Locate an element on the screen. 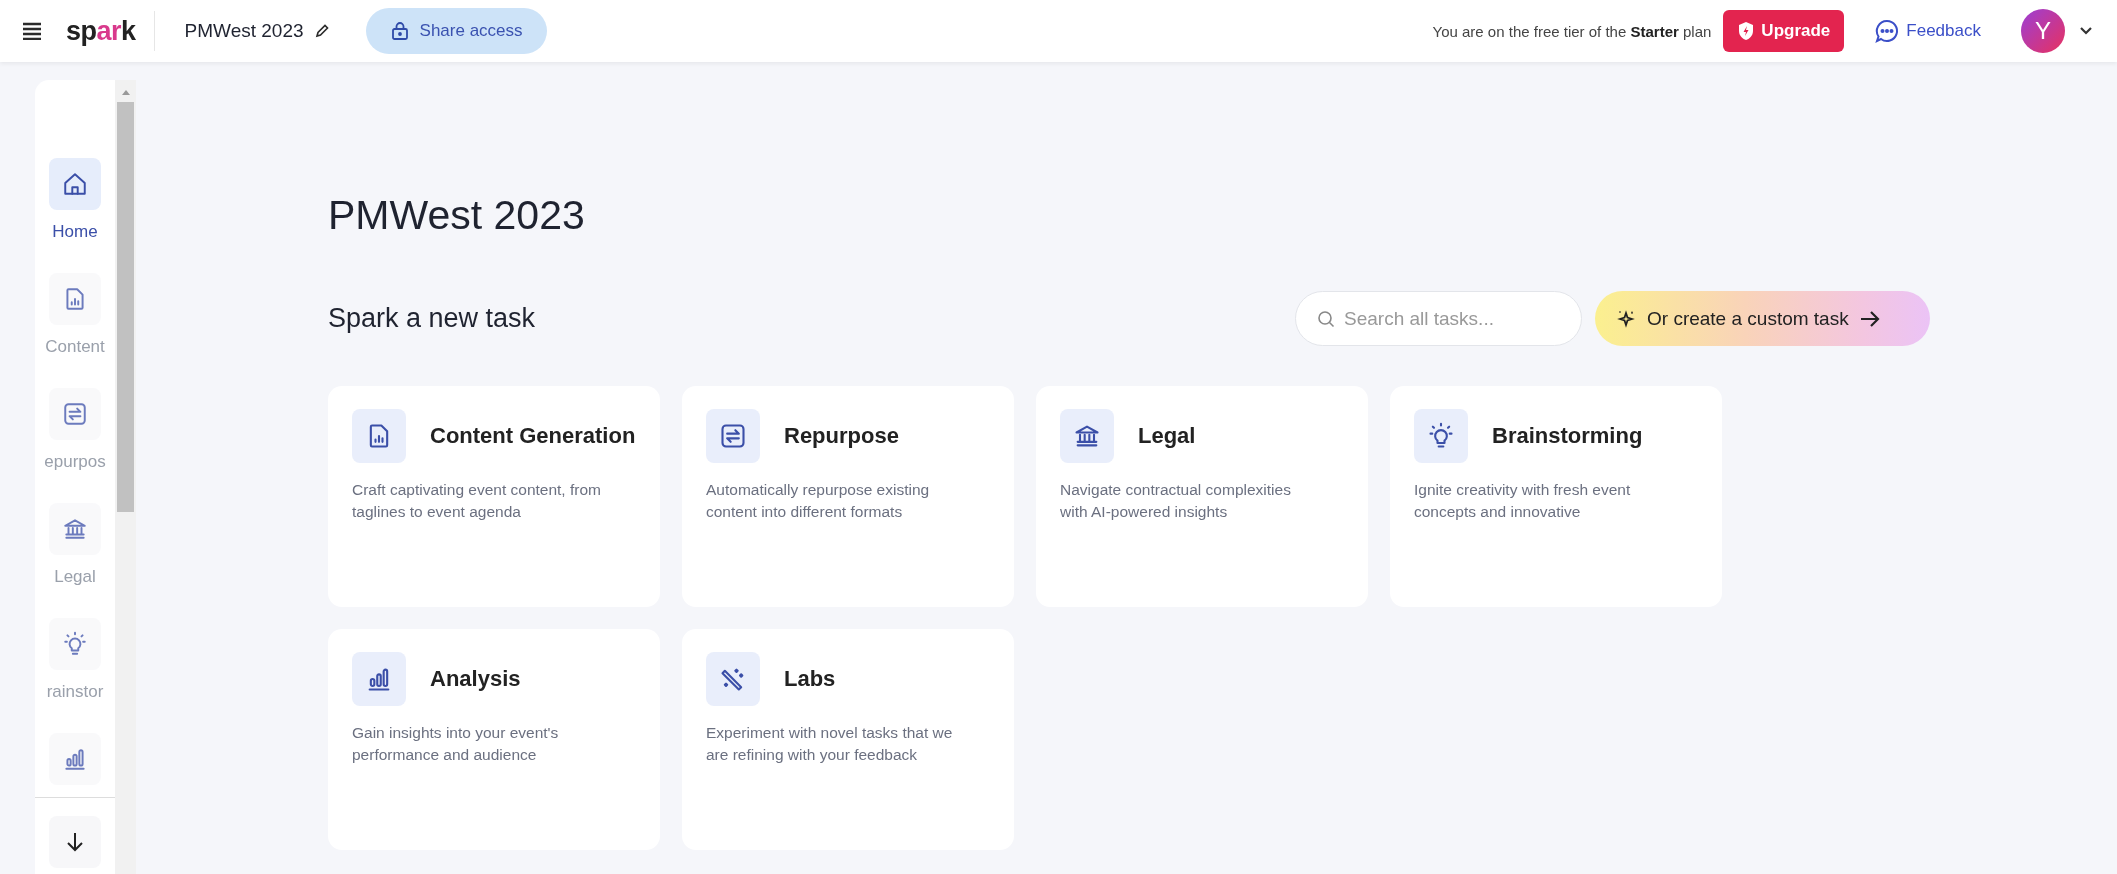 Image resolution: width=2117 pixels, height=874 pixels. project-name: PMWest 2023 is located at coordinates (244, 31).